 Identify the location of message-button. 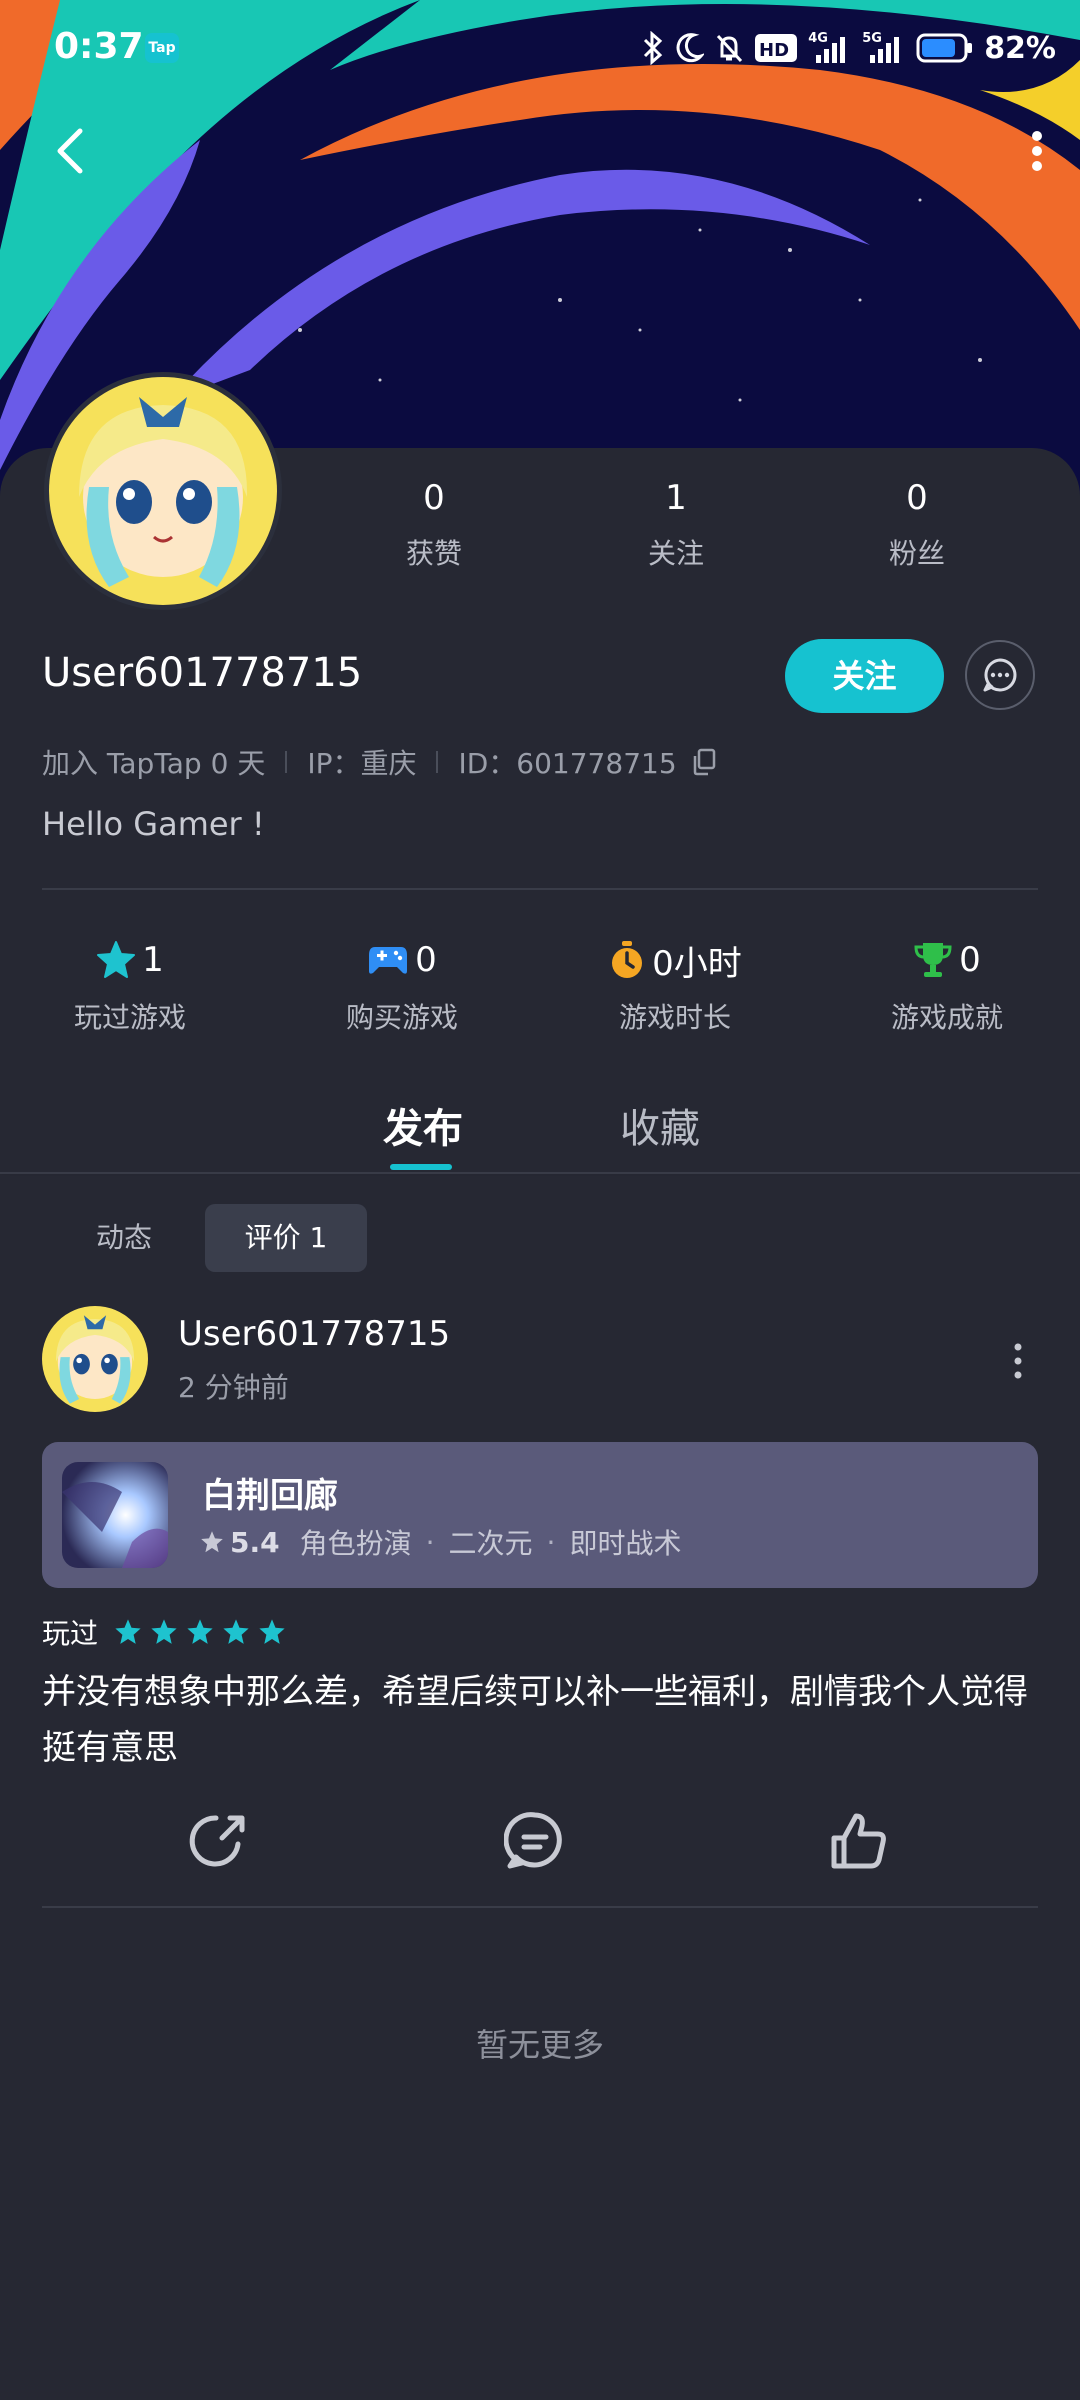
(1000, 675).